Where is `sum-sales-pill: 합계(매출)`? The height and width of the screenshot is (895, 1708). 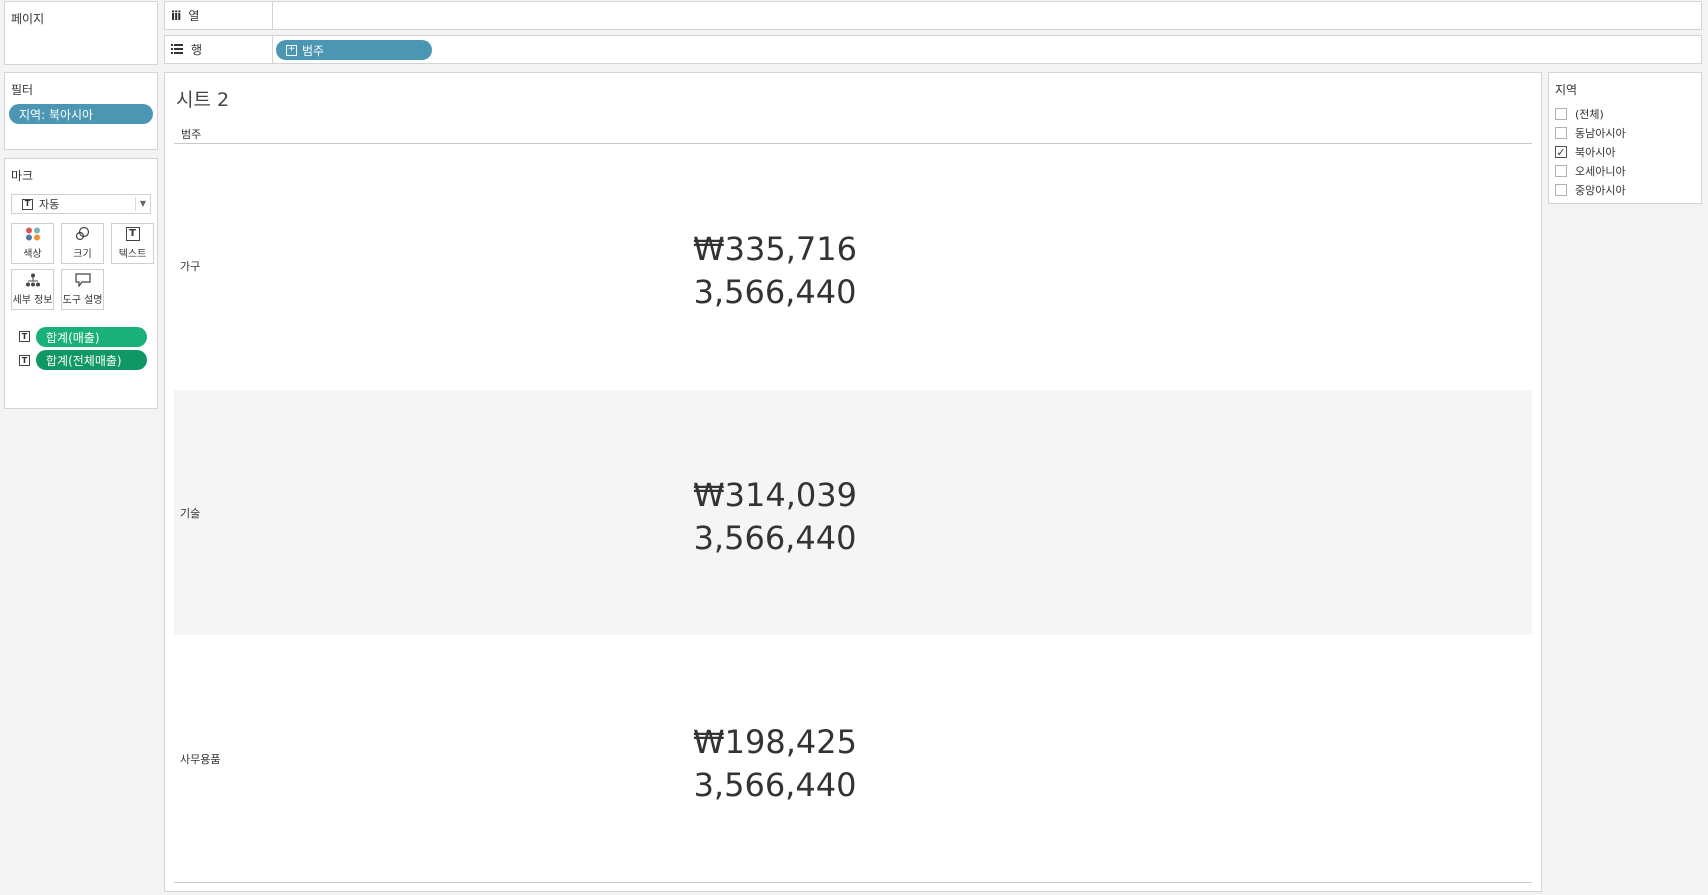 sum-sales-pill: 합계(매출) is located at coordinates (91, 337).